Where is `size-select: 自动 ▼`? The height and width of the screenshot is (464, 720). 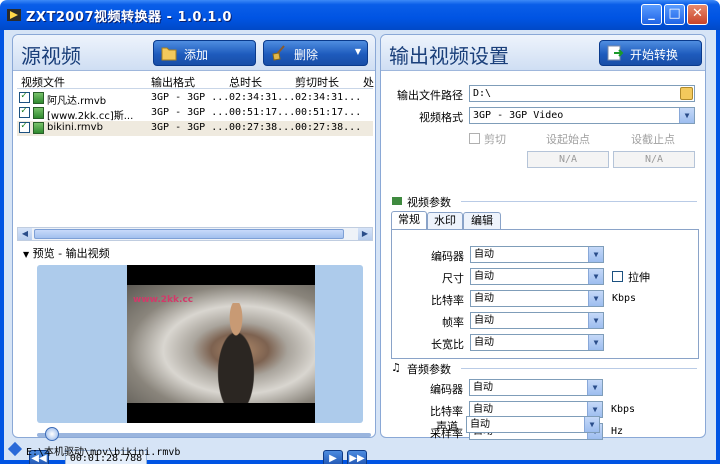 size-select: 自动 ▼ is located at coordinates (537, 276).